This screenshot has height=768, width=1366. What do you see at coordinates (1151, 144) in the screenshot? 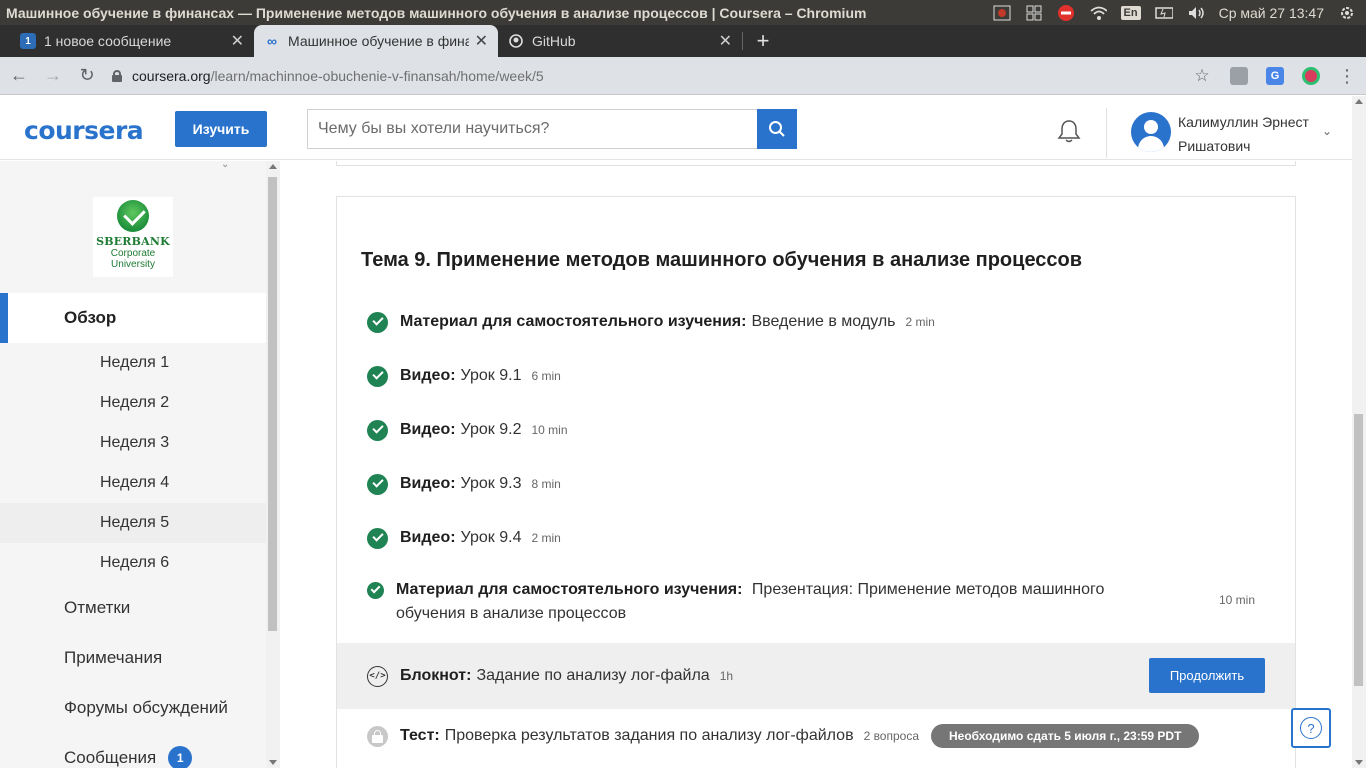
I see `avatar-body` at bounding box center [1151, 144].